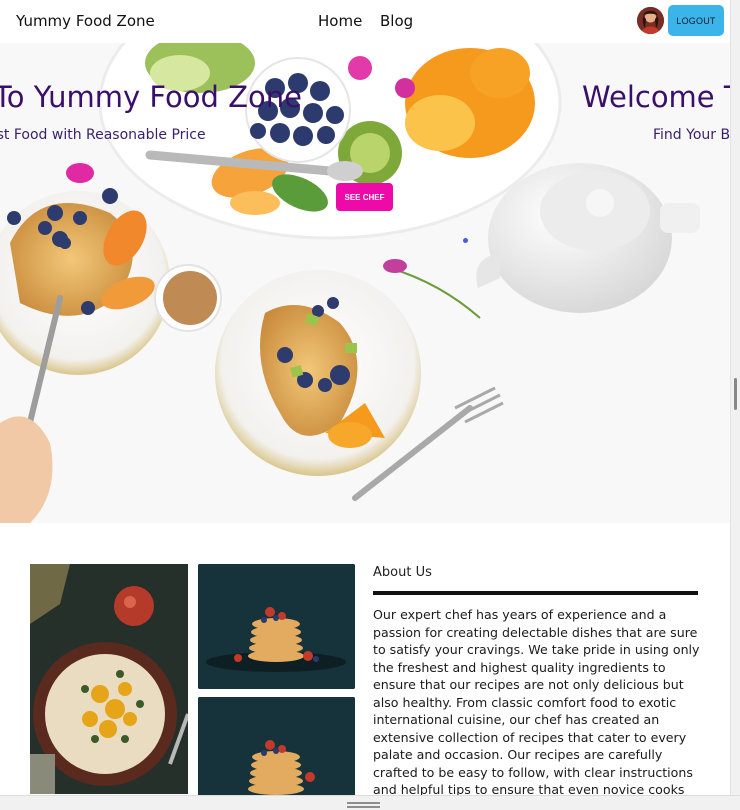 This screenshot has height=810, width=740. I want to click on about-image-porridge, so click(109, 679).